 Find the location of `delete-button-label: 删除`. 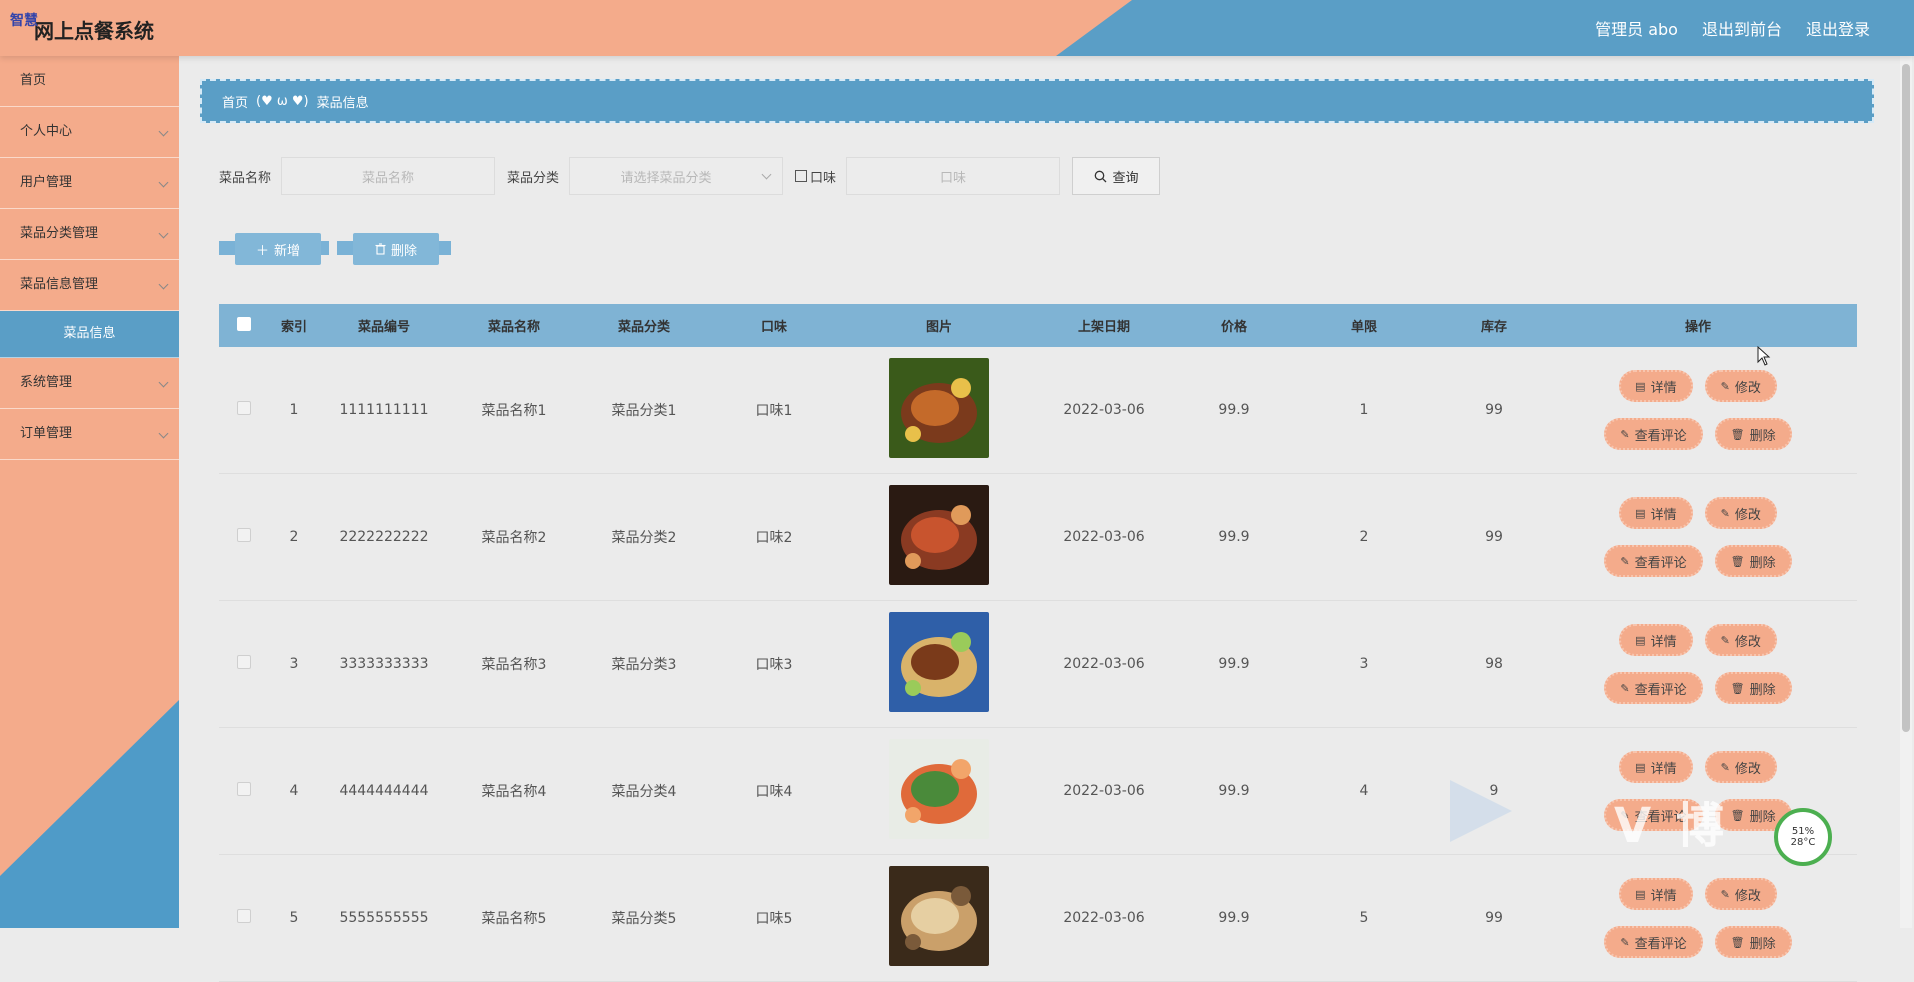

delete-button-label: 删除 is located at coordinates (1762, 690).